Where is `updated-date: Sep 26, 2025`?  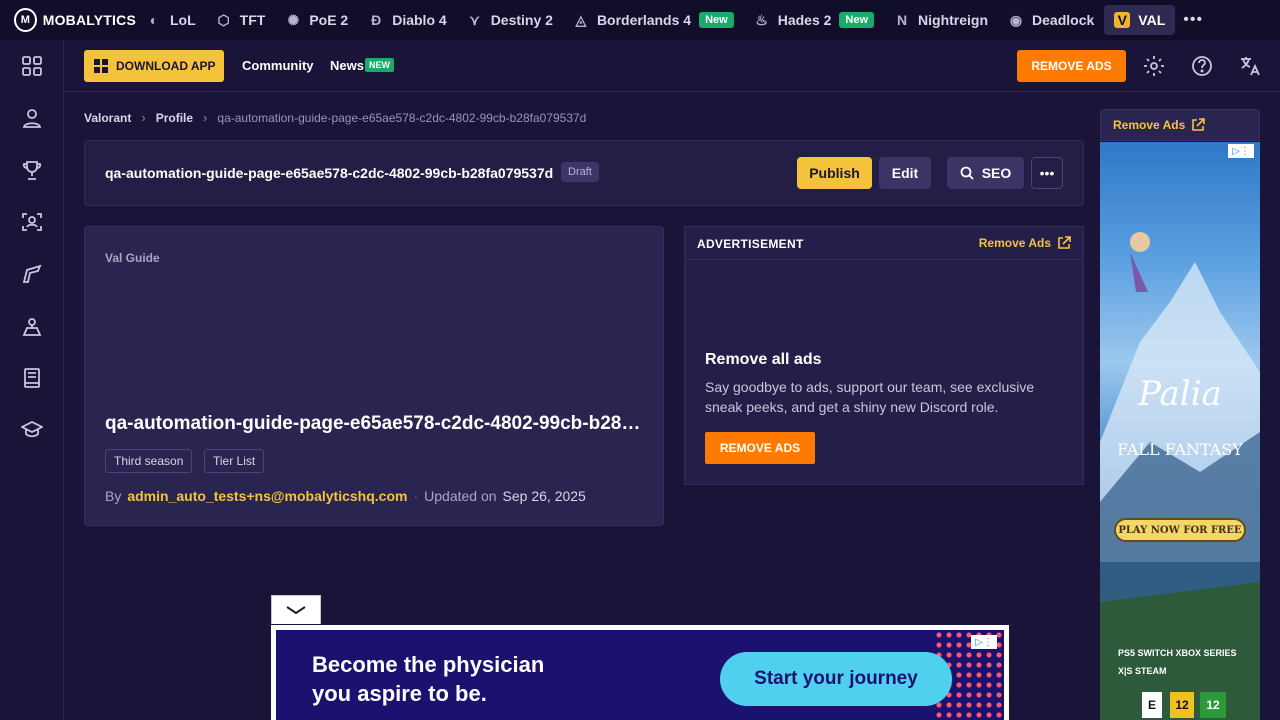
updated-date: Sep 26, 2025 is located at coordinates (544, 496).